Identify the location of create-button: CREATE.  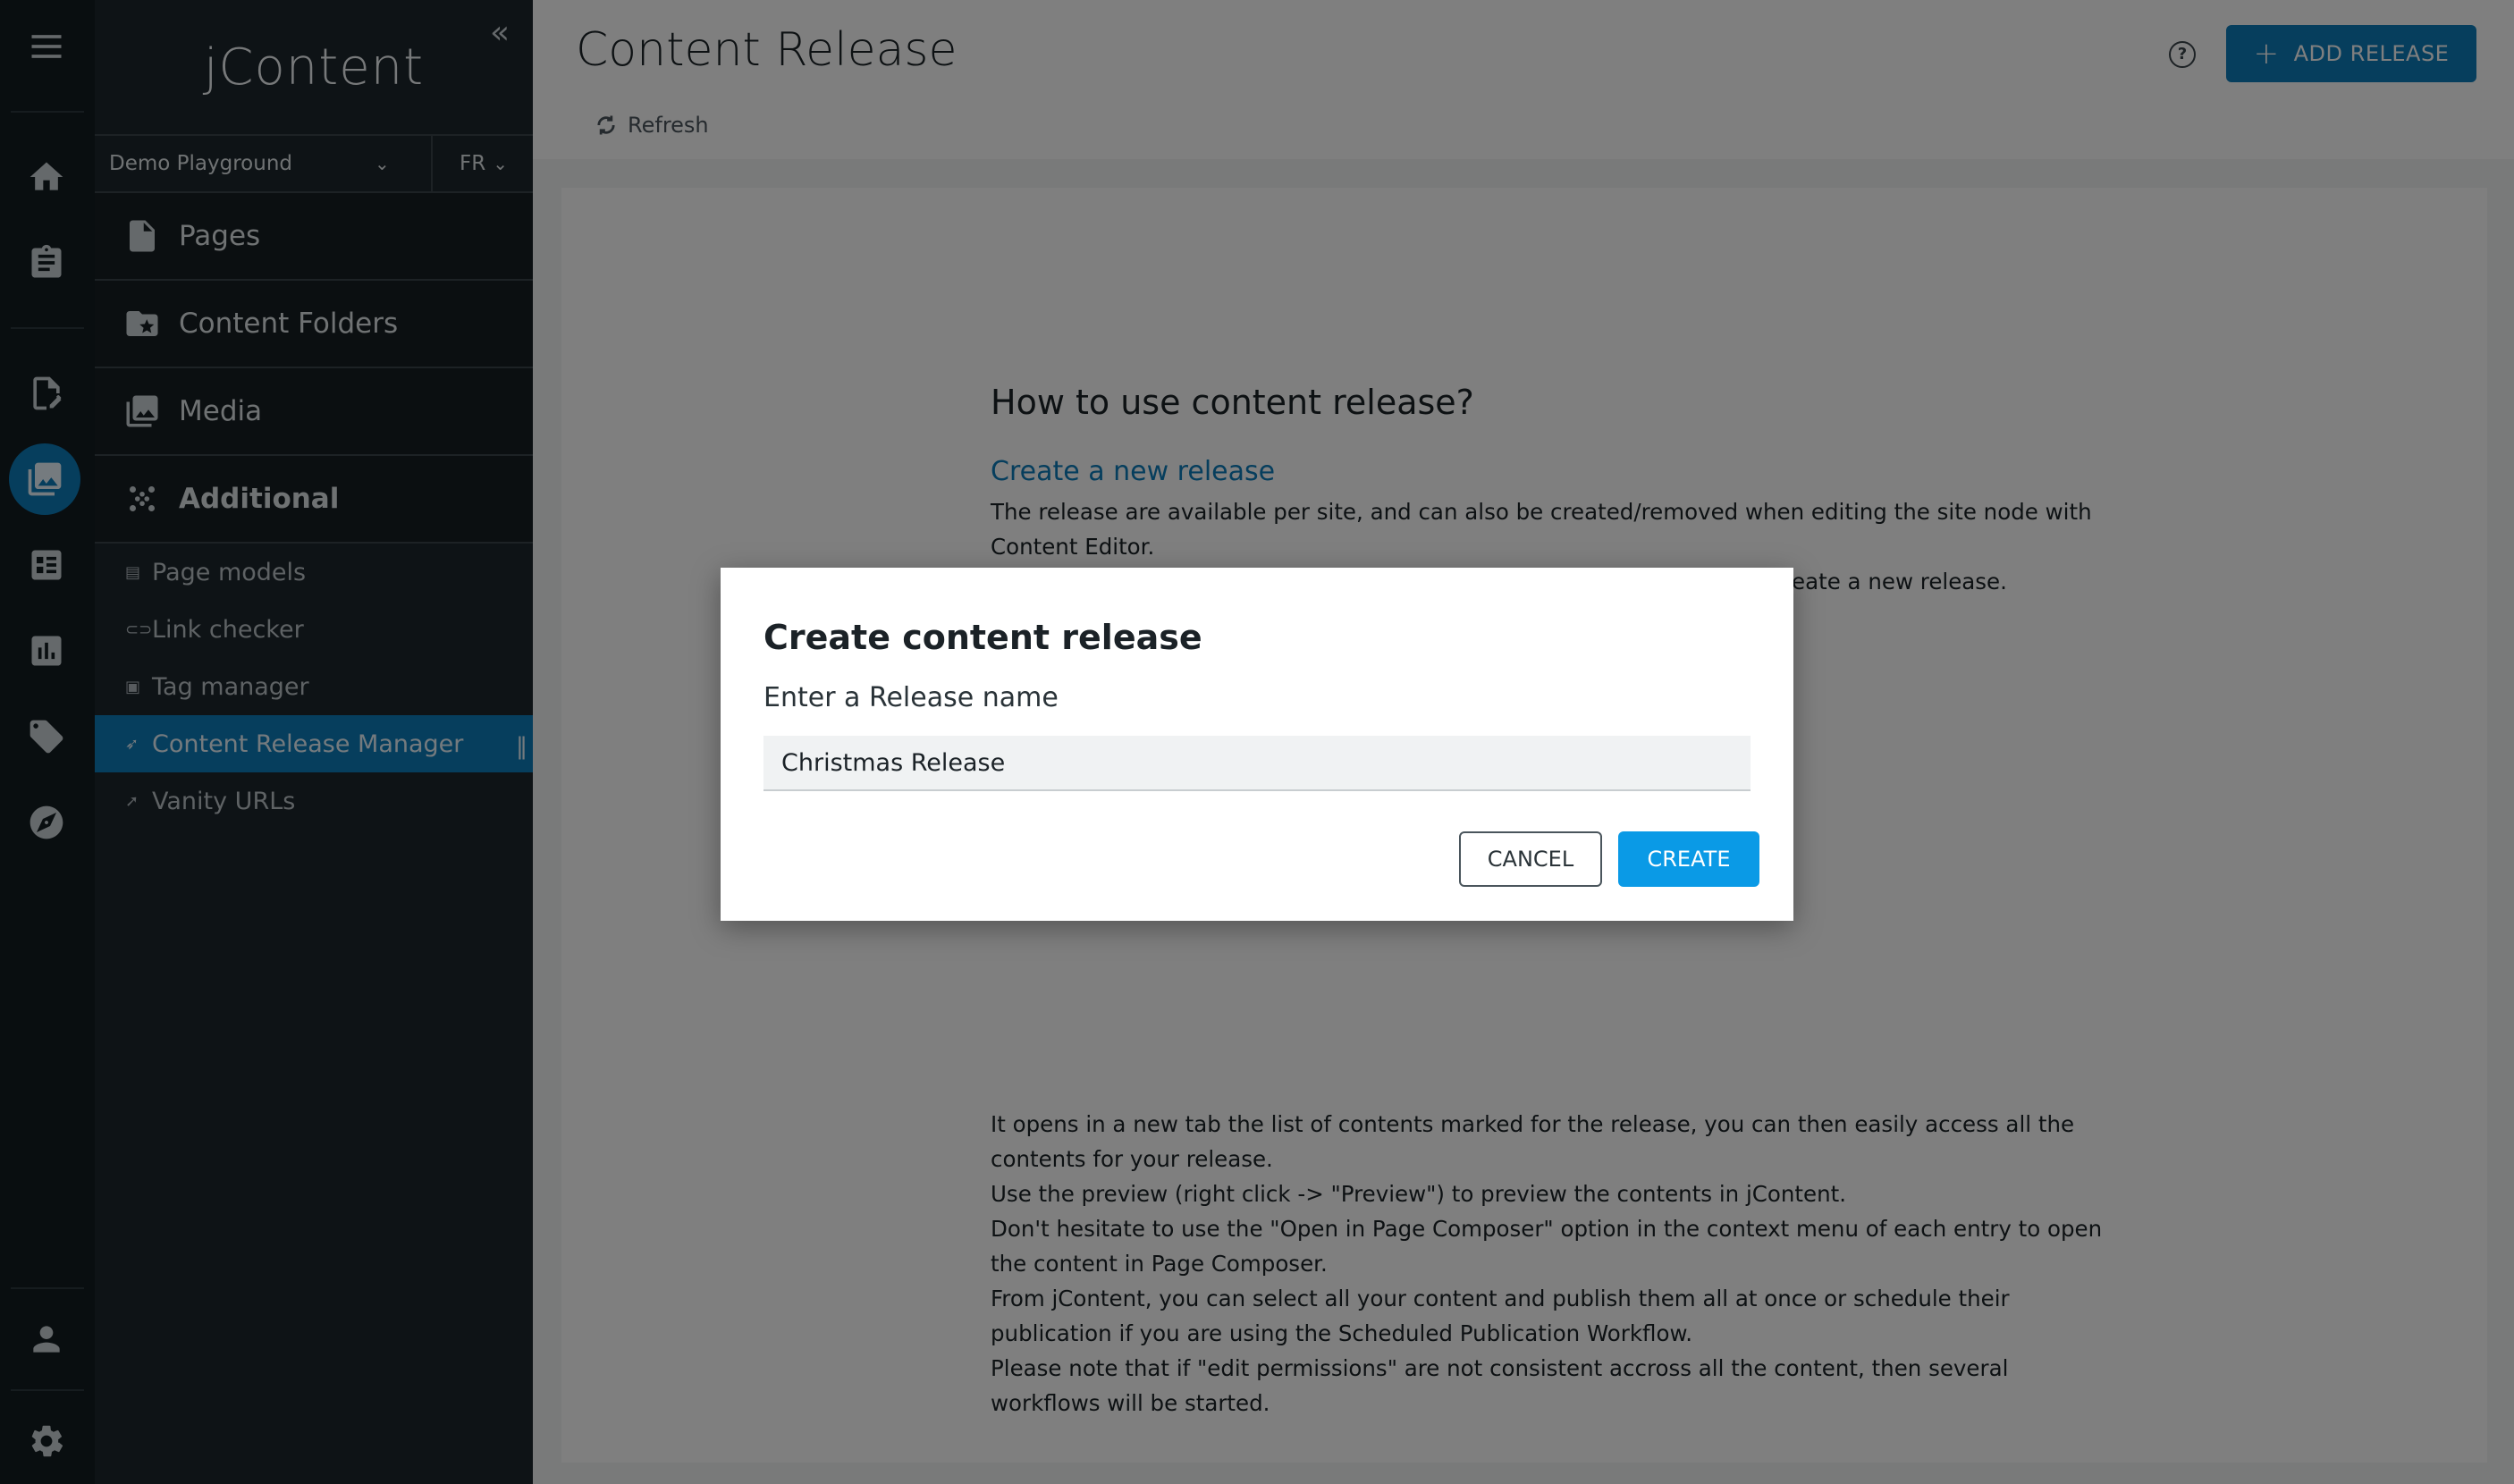
(1688, 859).